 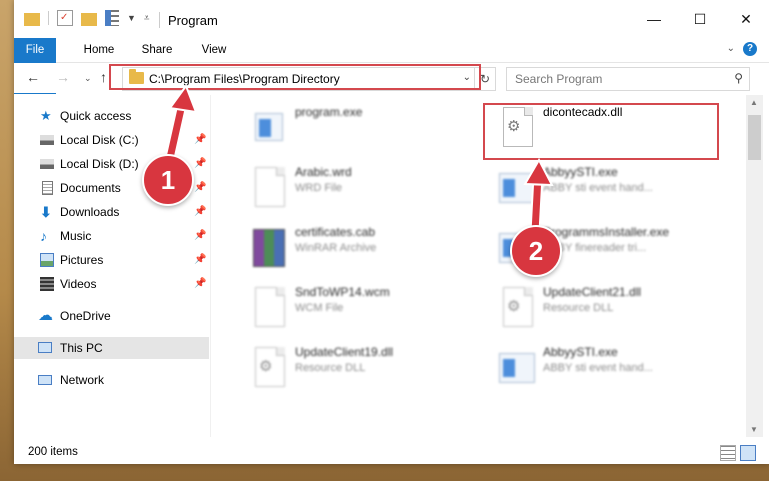 What do you see at coordinates (111, 316) in the screenshot?
I see `nav-item-onedrive: ☁ OneDrive` at bounding box center [111, 316].